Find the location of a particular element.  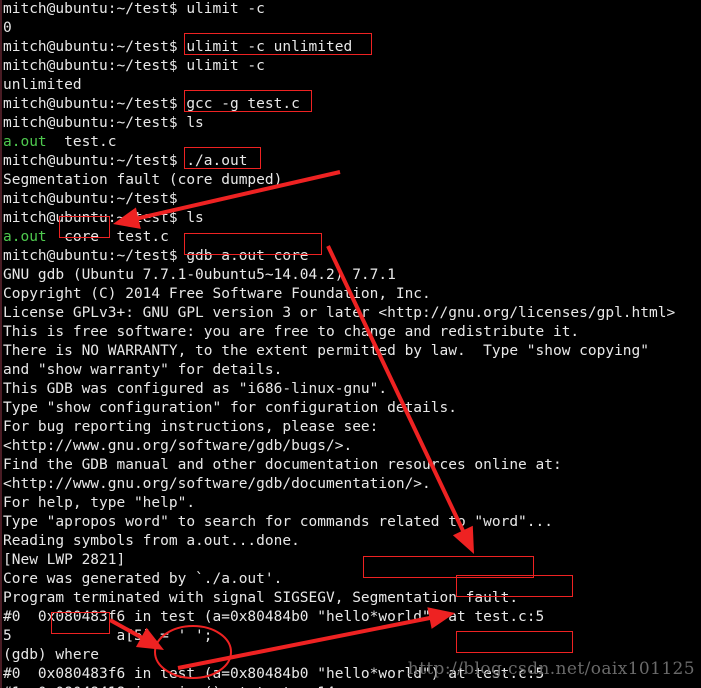

terminal-line: #1 0x08048418 in main () at test.c:14 is located at coordinates (352, 686).